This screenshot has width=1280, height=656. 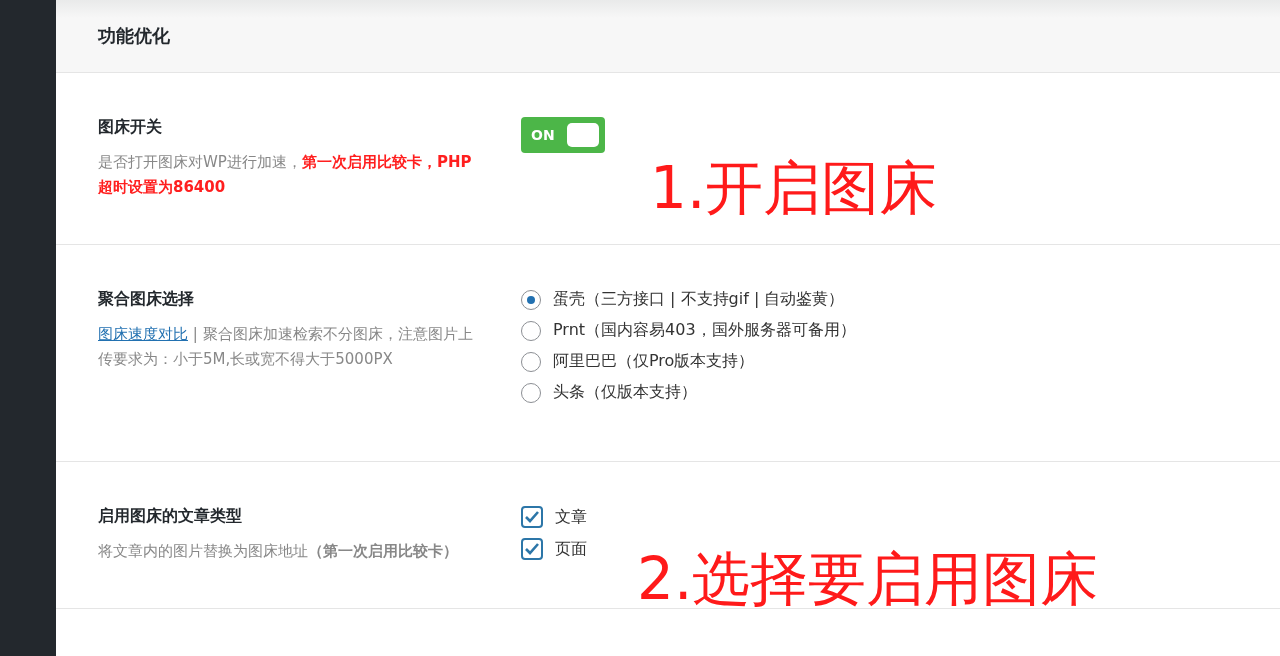 What do you see at coordinates (699, 299) in the screenshot?
I see `radio-label: 蛋壳（三方接口 | 不支持gif | 自动鉴黄）` at bounding box center [699, 299].